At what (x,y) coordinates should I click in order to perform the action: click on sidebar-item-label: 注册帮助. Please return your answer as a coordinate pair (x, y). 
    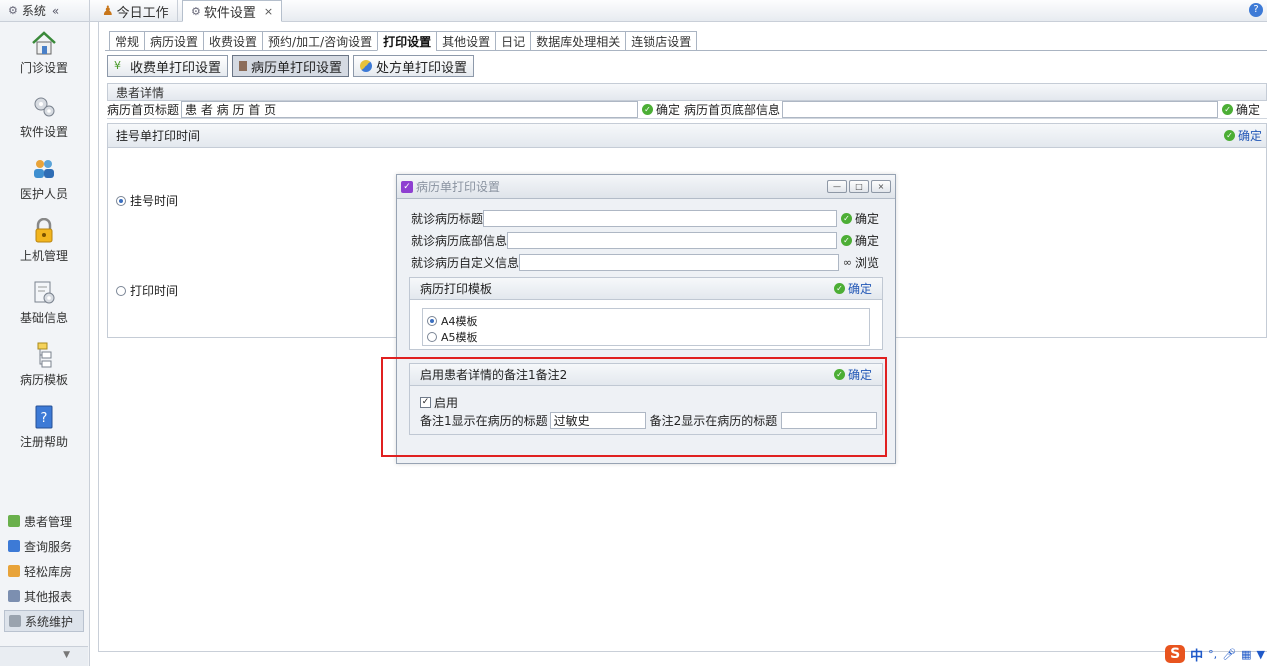
    Looking at the image, I should click on (43, 442).